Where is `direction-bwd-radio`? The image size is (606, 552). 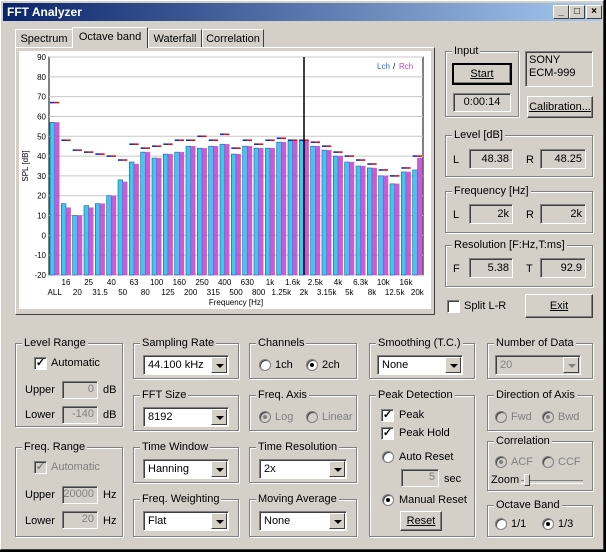
direction-bwd-radio is located at coordinates (548, 417).